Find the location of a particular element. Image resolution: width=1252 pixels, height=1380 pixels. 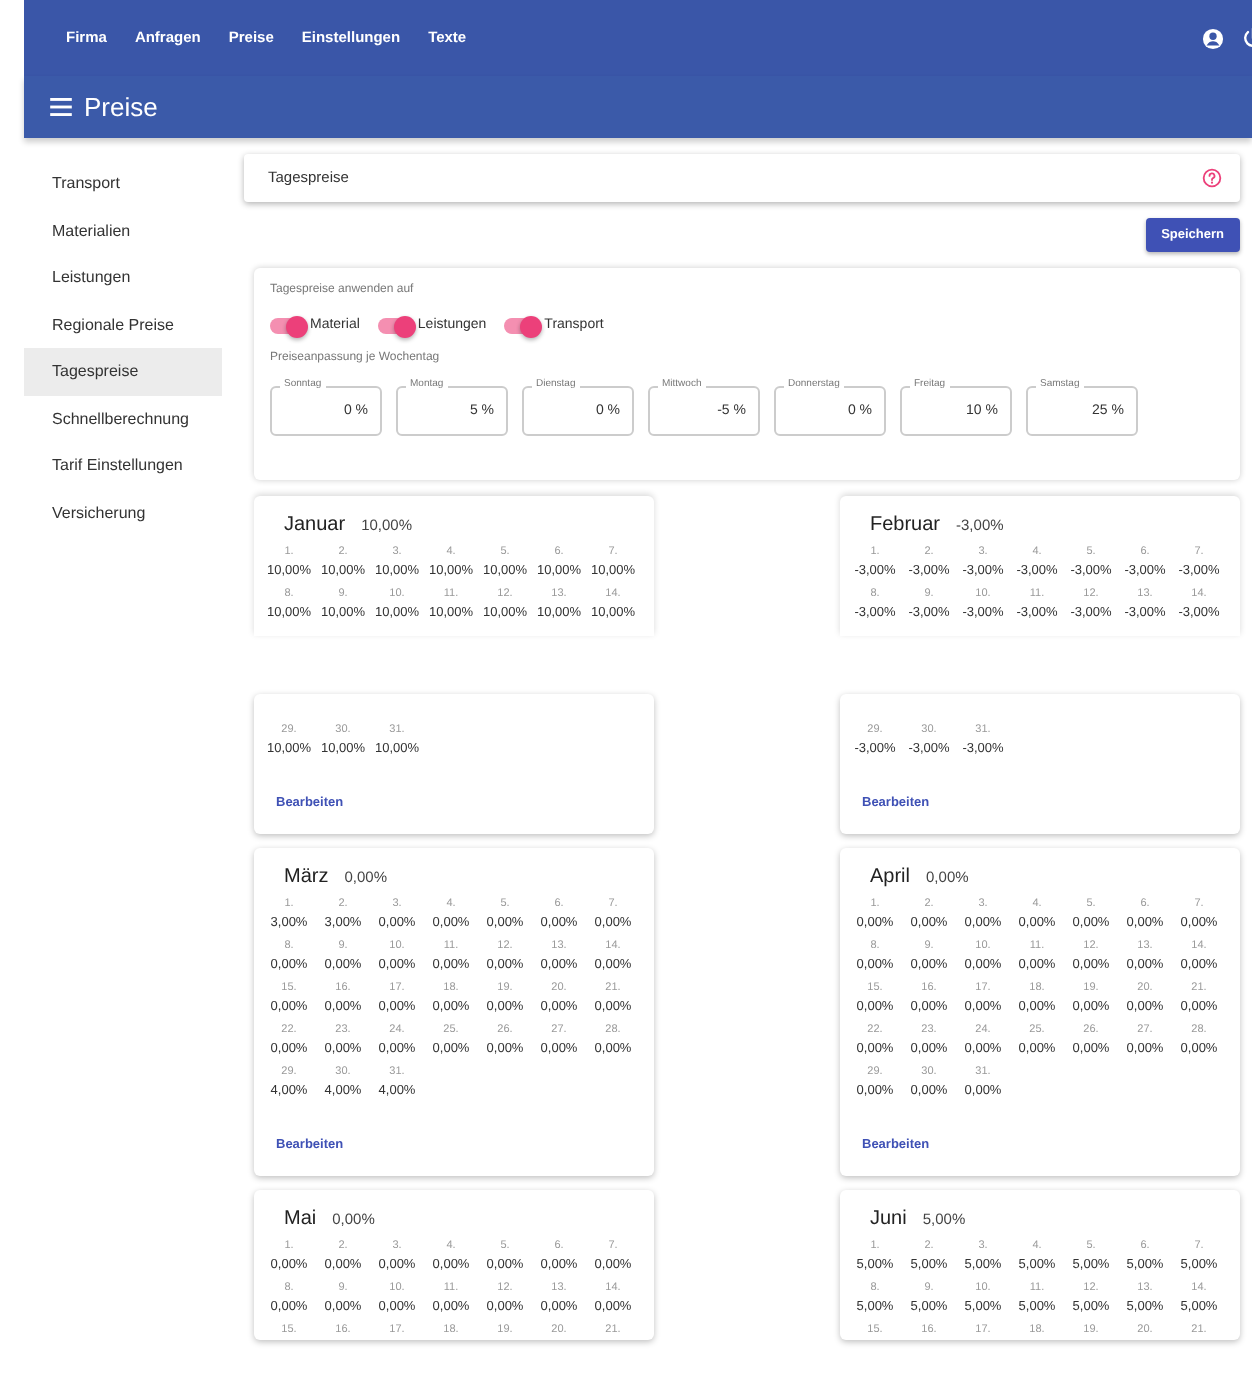

sidebar-item: Regionale Preise is located at coordinates (123, 324).